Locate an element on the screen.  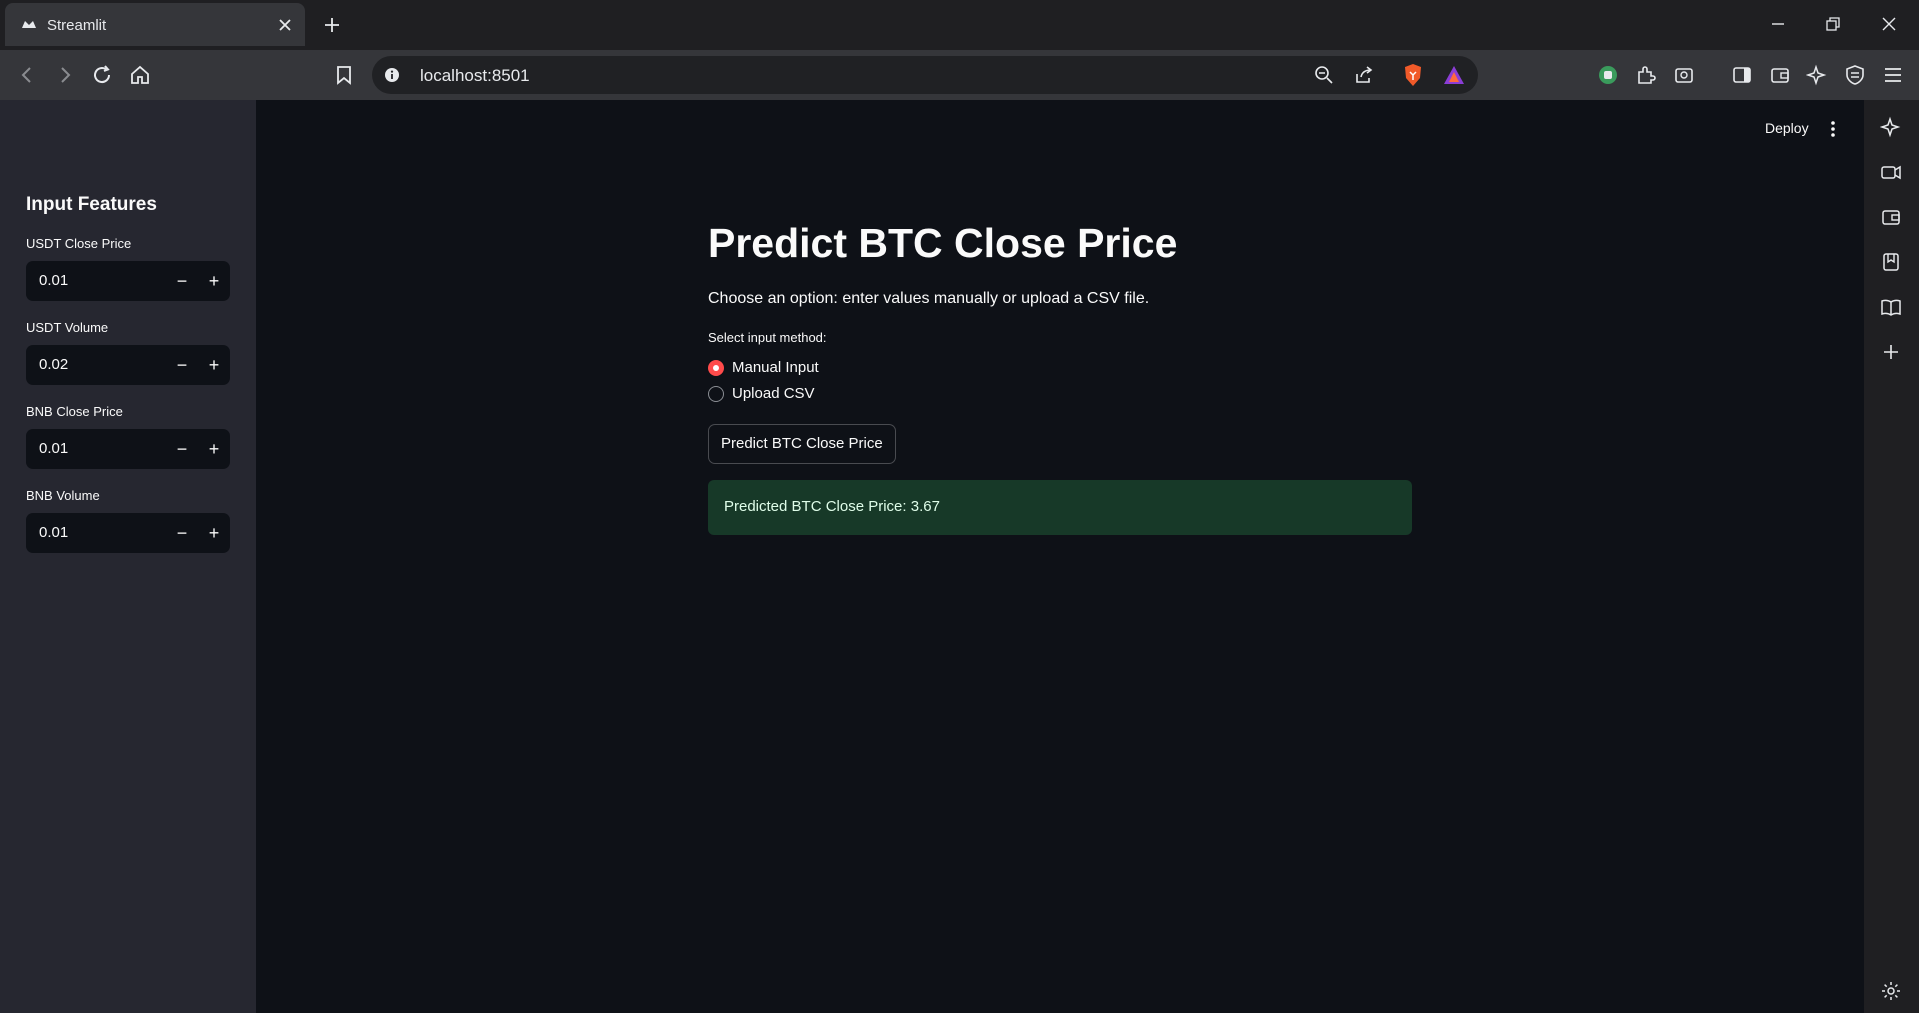
bnb-close-price-input: 0.01 − + is located at coordinates (128, 449).